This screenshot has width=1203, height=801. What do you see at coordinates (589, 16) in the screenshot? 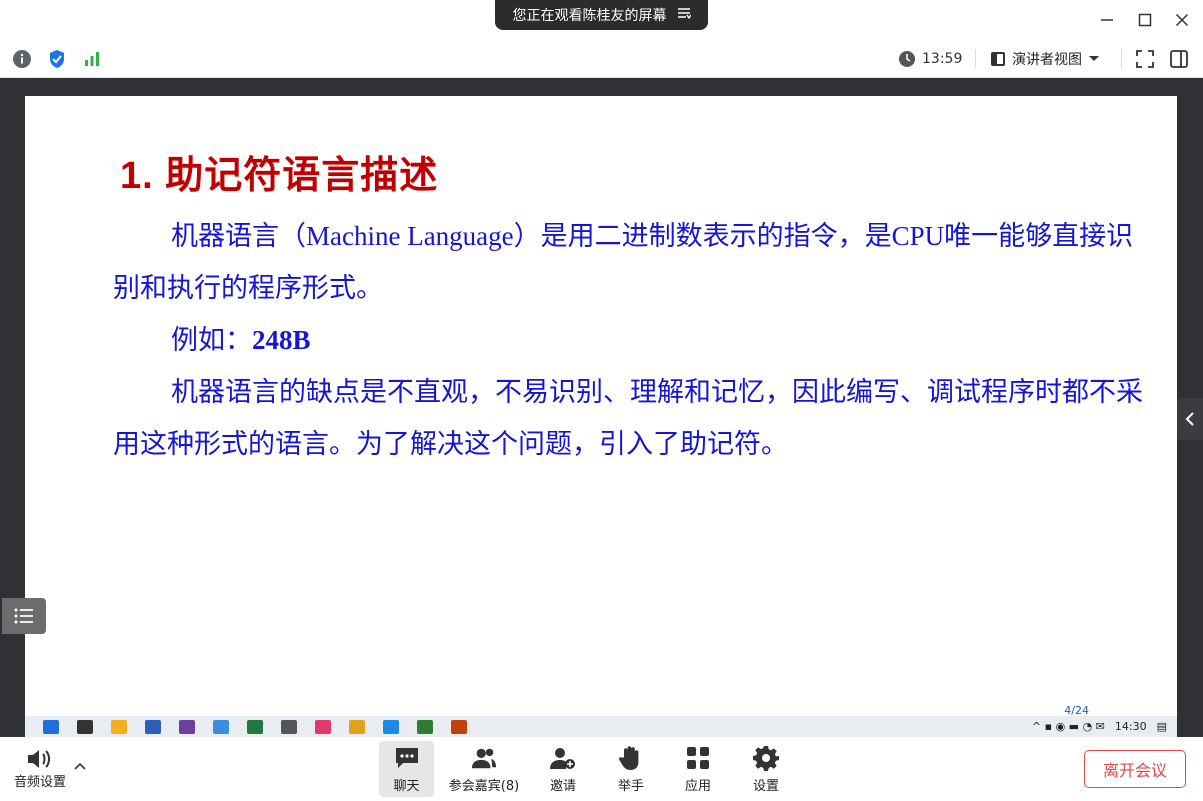
I see `share-banner-text: 您正在观看陈桂友的屏幕` at bounding box center [589, 16].